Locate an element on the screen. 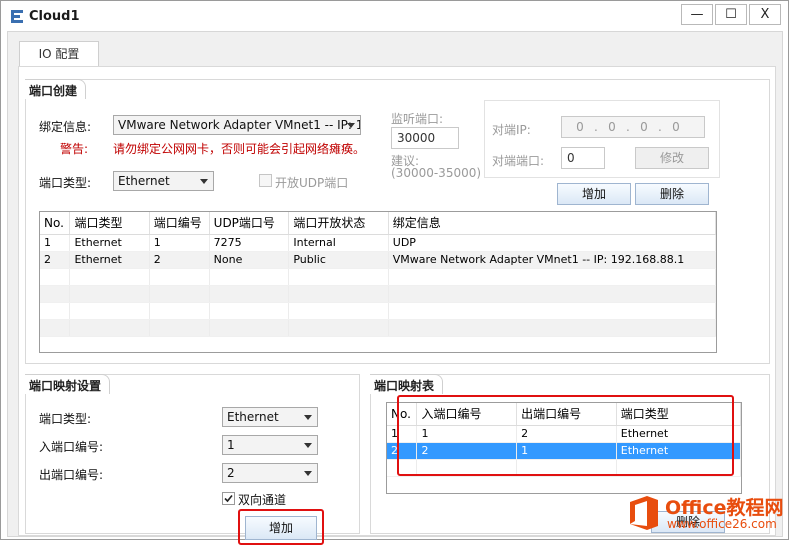  in-port-label: 入端口编号: is located at coordinates (71, 447).